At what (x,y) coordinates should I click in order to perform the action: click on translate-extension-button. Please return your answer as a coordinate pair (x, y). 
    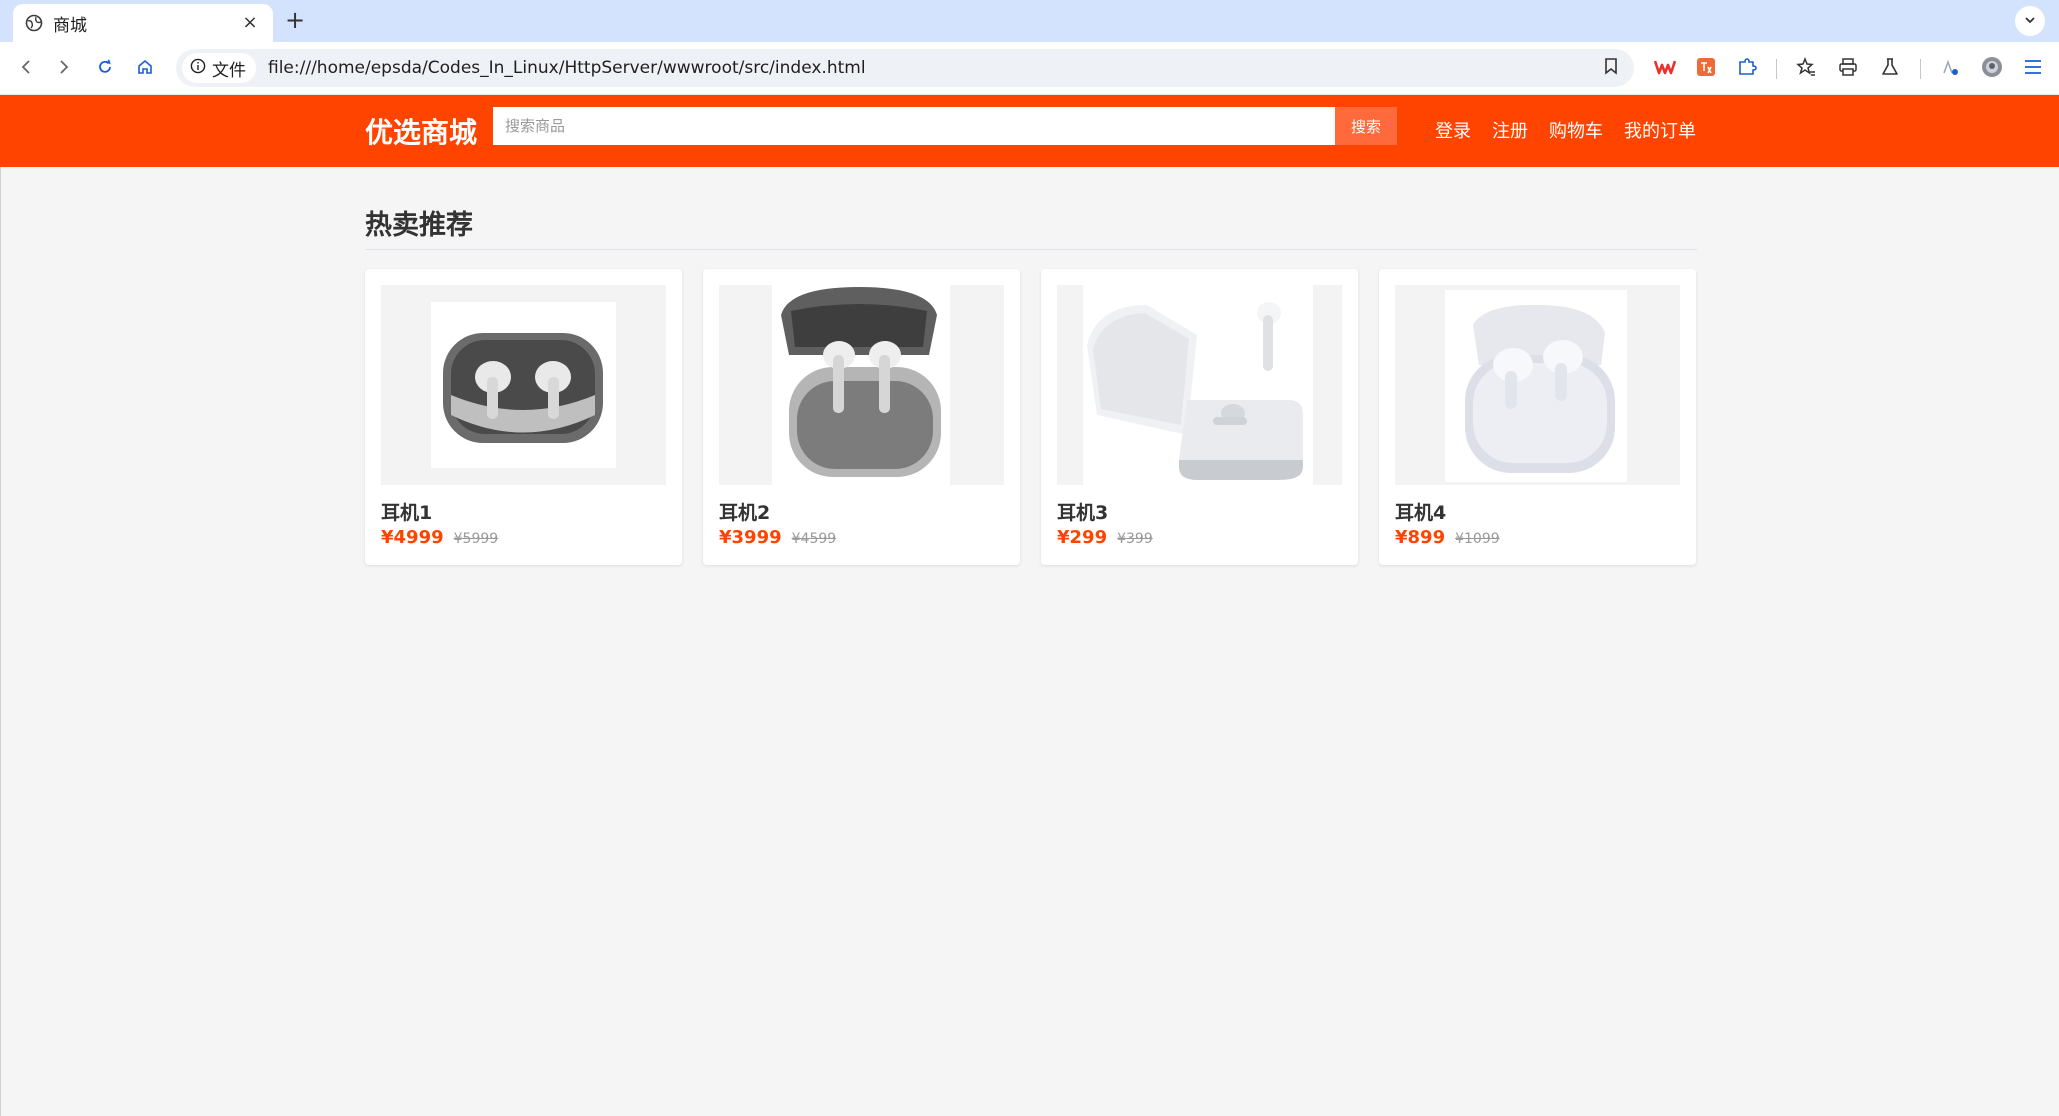
    Looking at the image, I should click on (1706, 69).